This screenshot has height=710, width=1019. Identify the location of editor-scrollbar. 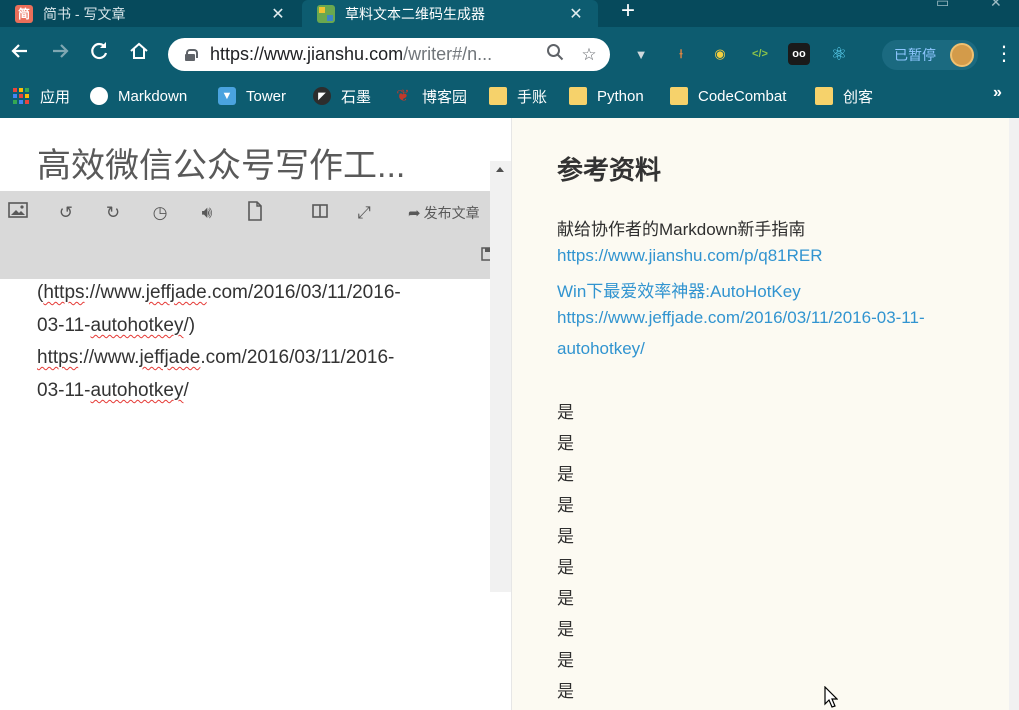
(500, 376).